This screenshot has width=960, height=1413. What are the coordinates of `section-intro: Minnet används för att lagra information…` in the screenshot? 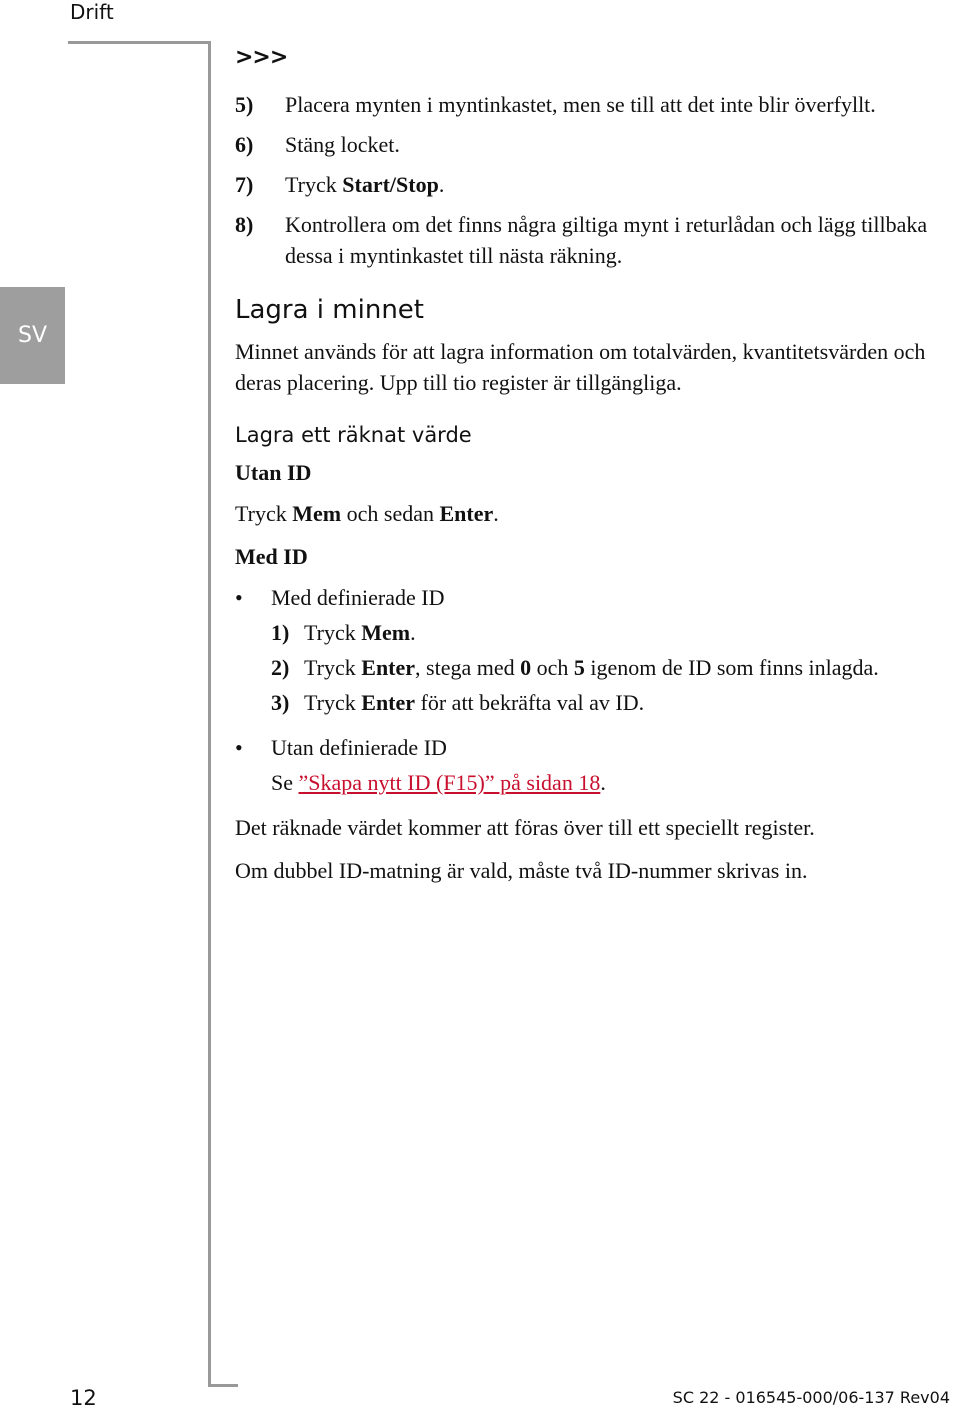 It's located at (580, 367).